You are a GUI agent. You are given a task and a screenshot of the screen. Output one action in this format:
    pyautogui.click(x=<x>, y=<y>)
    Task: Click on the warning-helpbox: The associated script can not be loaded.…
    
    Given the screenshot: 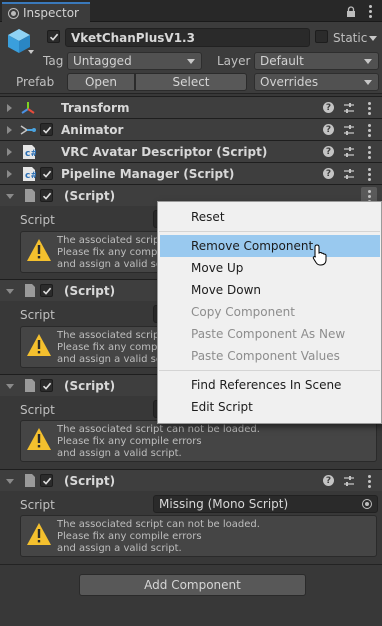 What is the action you would take?
    pyautogui.click(x=198, y=441)
    